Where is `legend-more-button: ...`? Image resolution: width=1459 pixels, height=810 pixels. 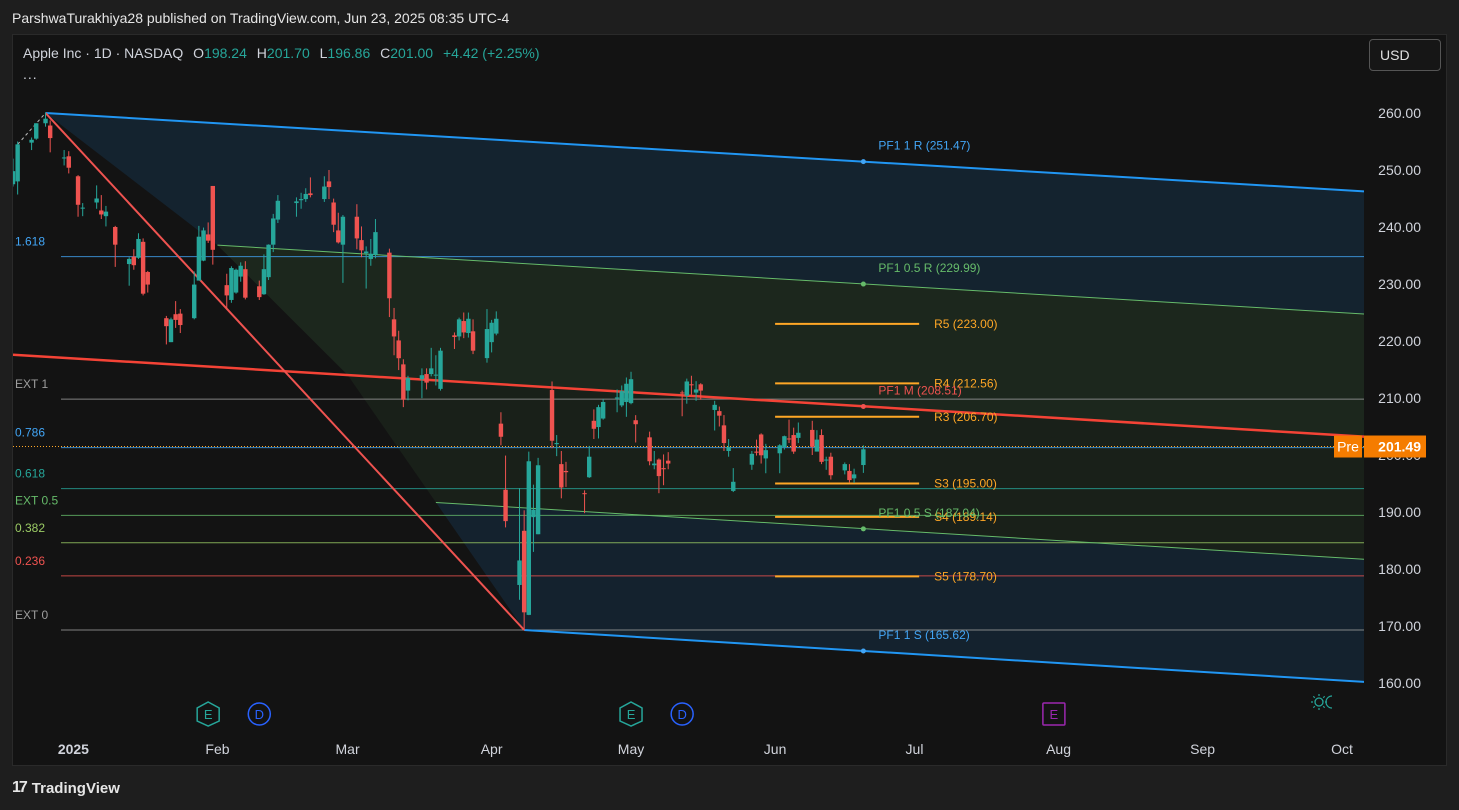 legend-more-button: ... is located at coordinates (30, 74).